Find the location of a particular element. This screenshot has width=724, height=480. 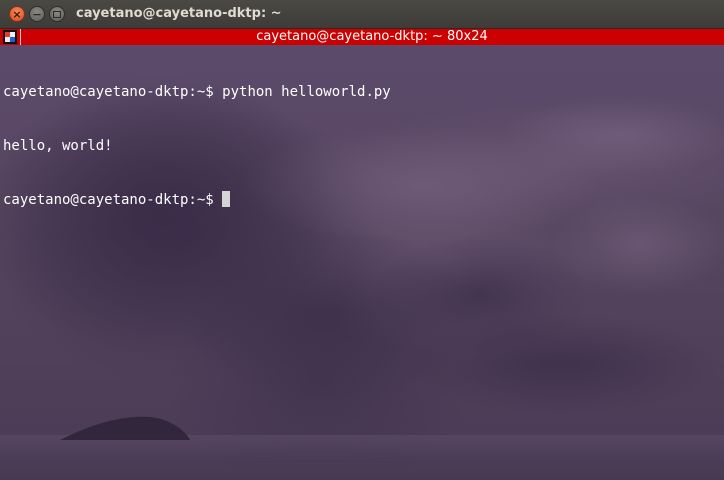

program-output: hello, world! is located at coordinates (58, 146).